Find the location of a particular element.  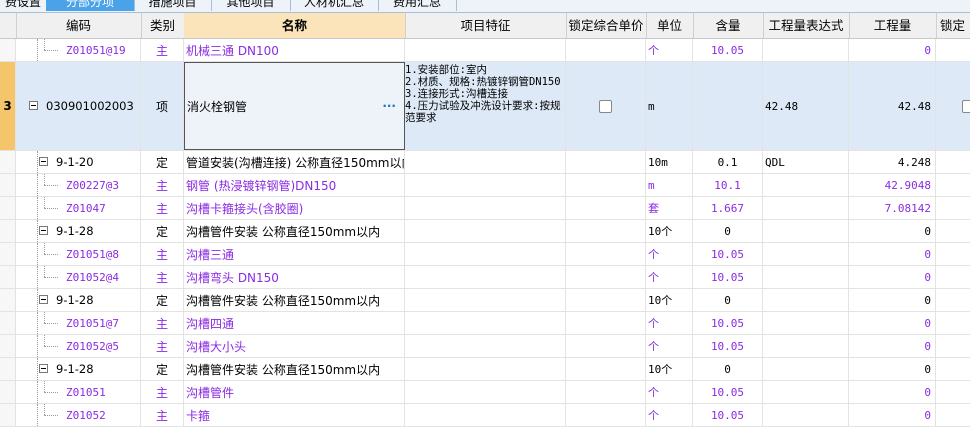

name-cell: 消火栓钢管 ··· is located at coordinates (294, 106).